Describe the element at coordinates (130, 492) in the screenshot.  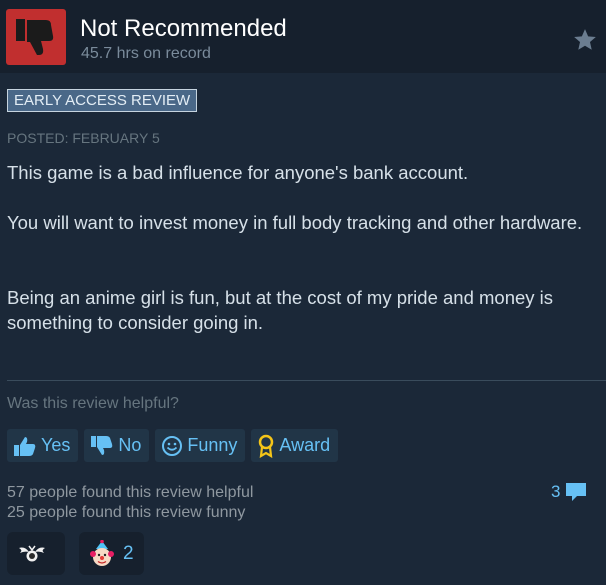
I see `helpful-count: 57 people found this review helpful` at that location.